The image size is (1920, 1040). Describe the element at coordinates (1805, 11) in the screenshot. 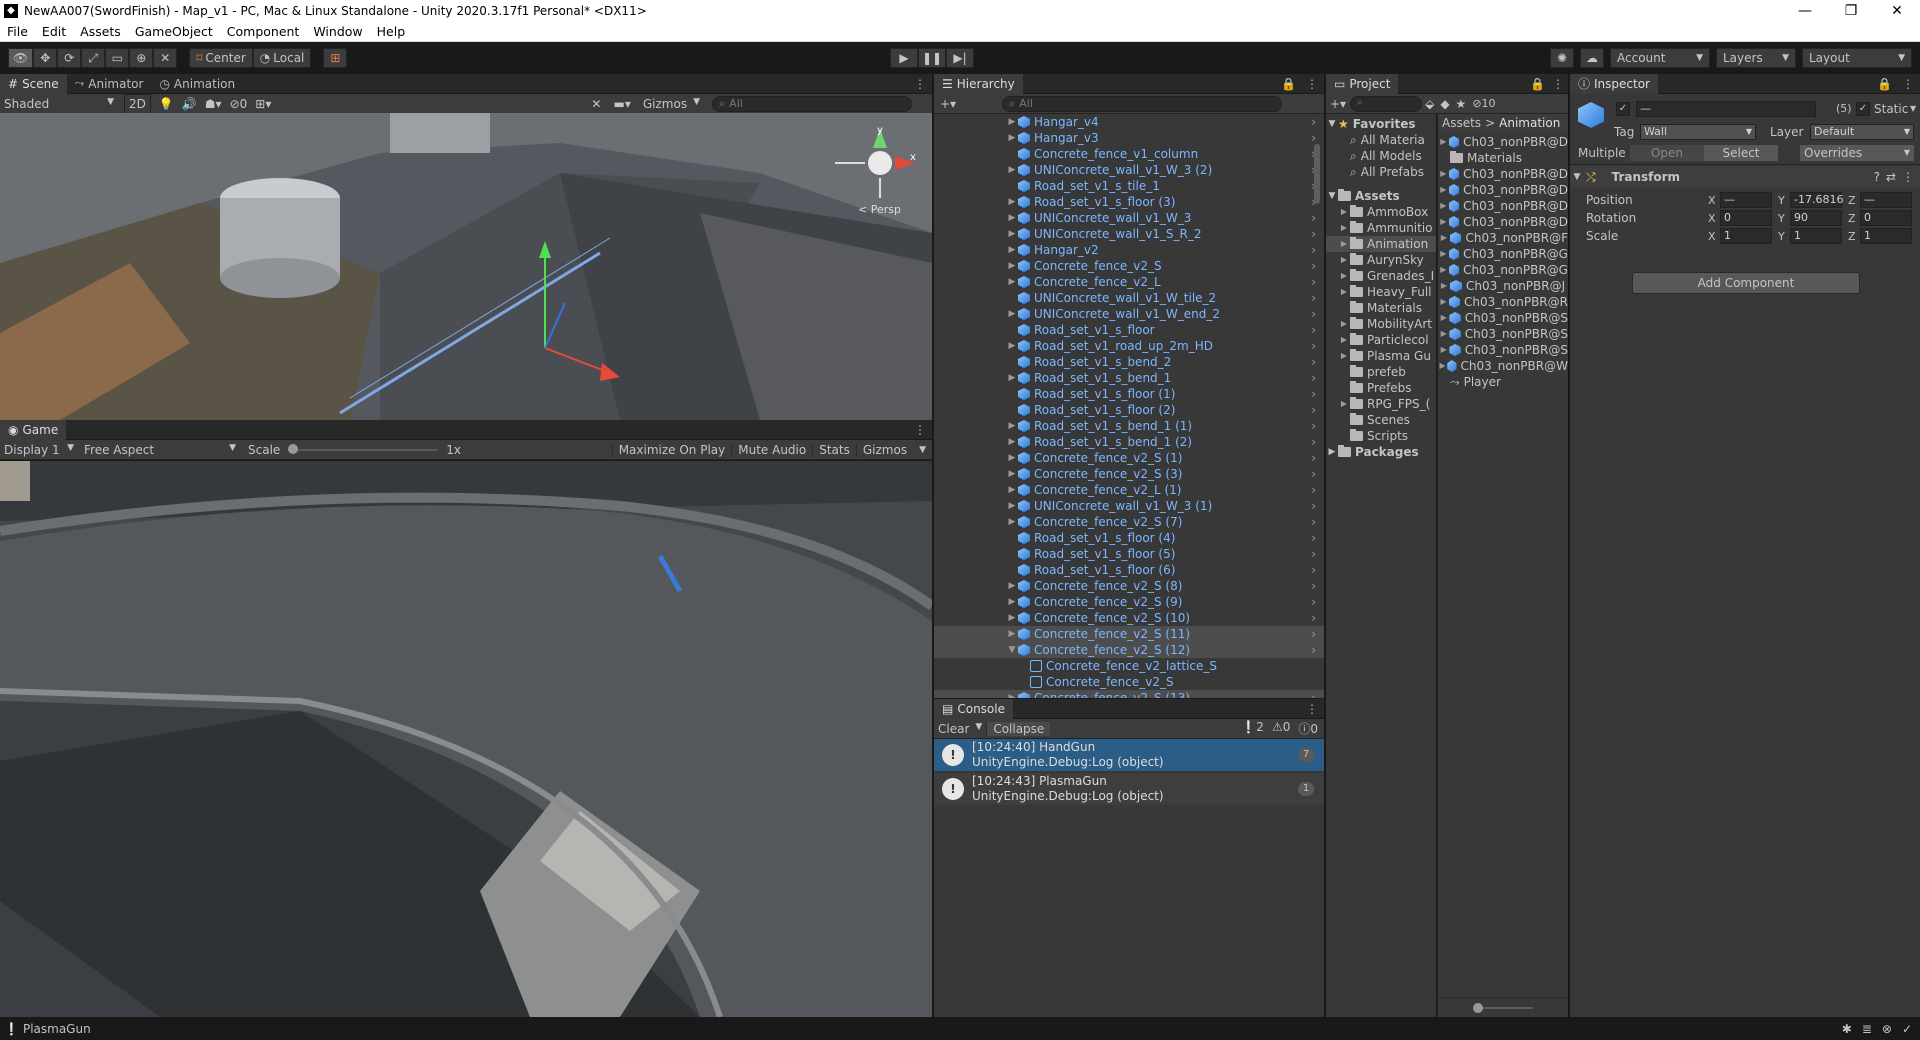

I see `minimize-button: —` at that location.